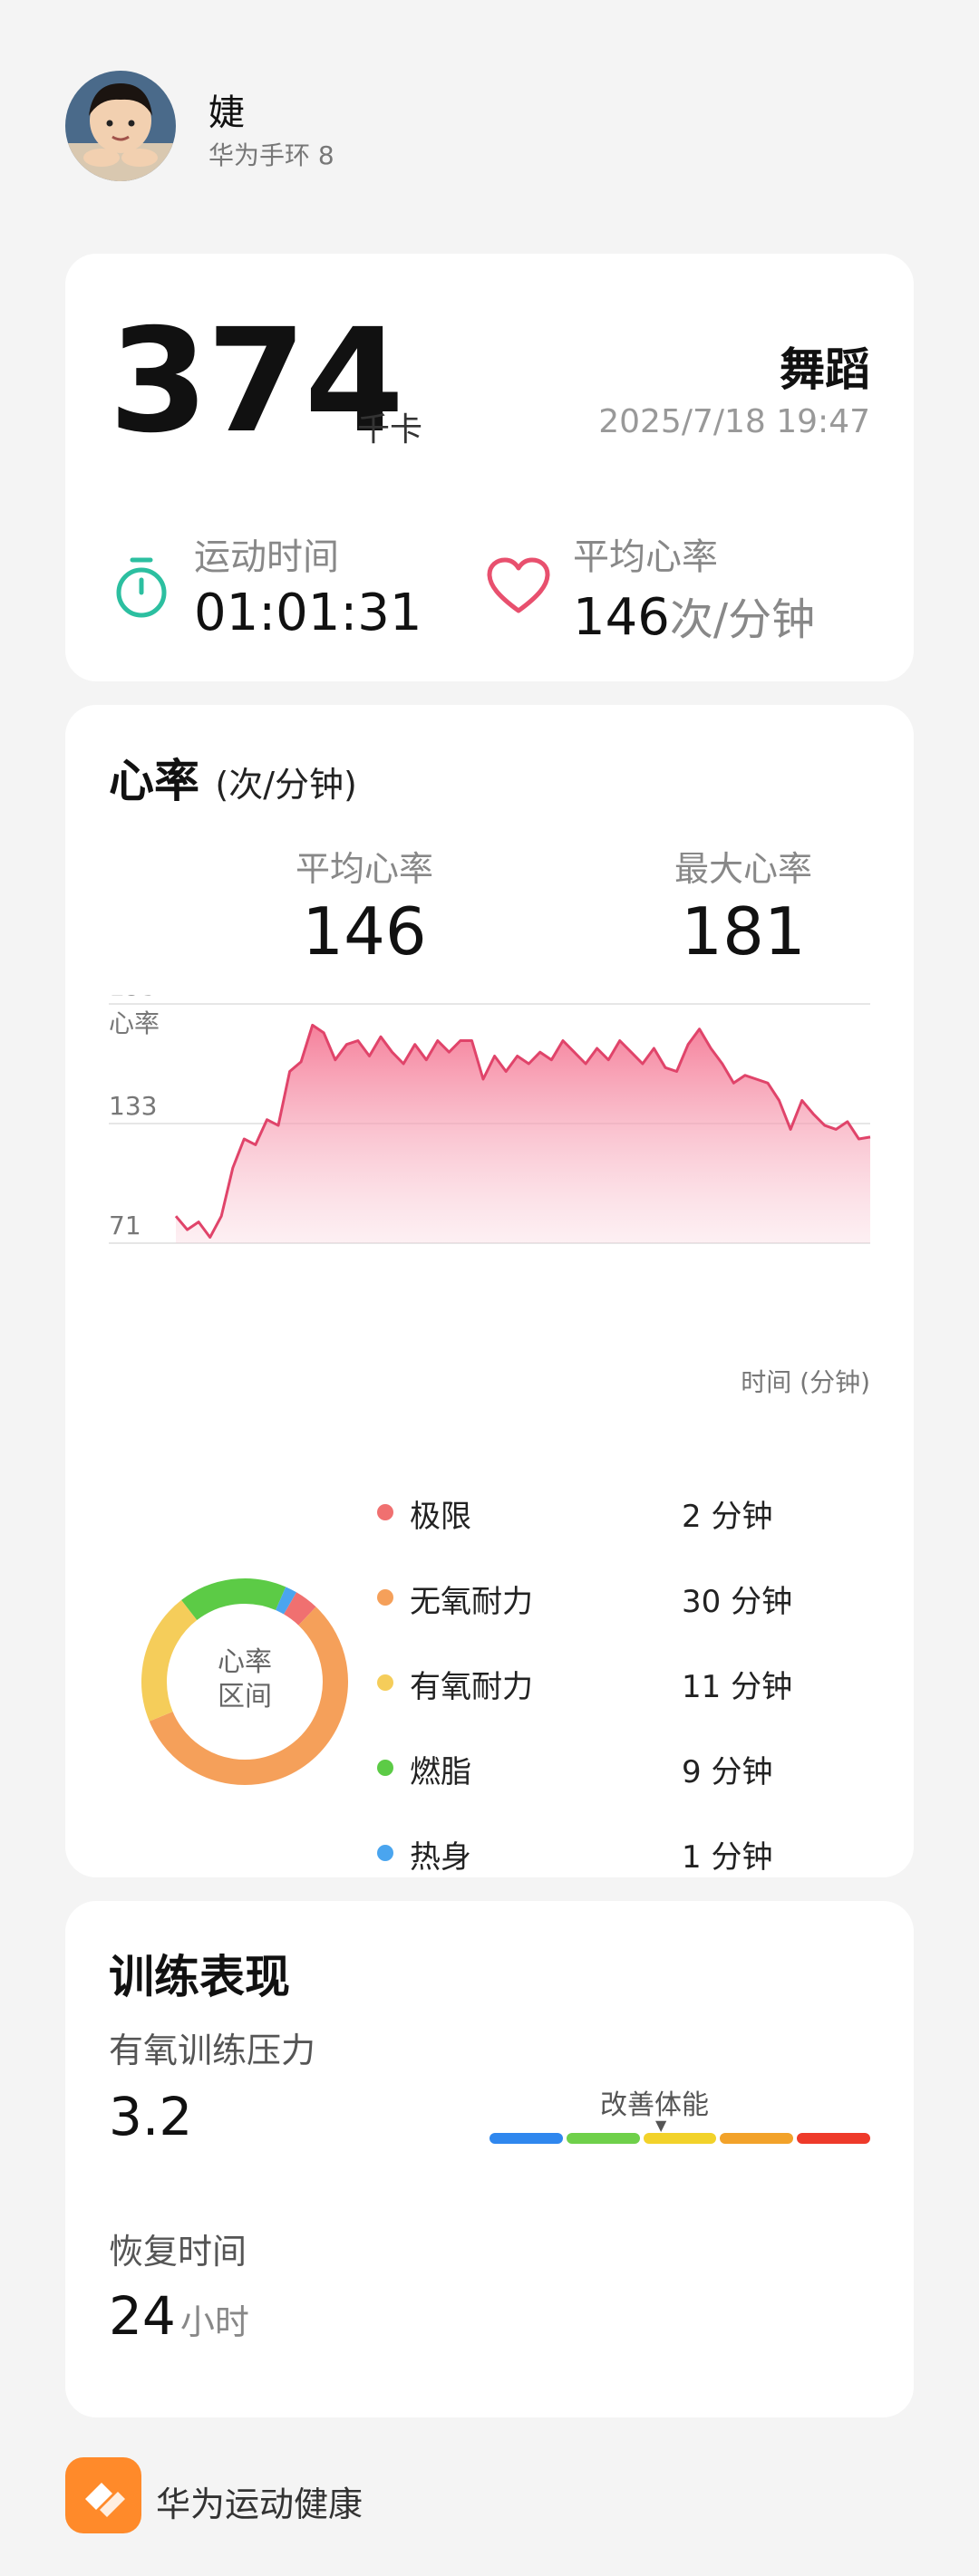 The width and height of the screenshot is (979, 2576). Describe the element at coordinates (103, 2495) in the screenshot. I see `app-logo-icon` at that location.